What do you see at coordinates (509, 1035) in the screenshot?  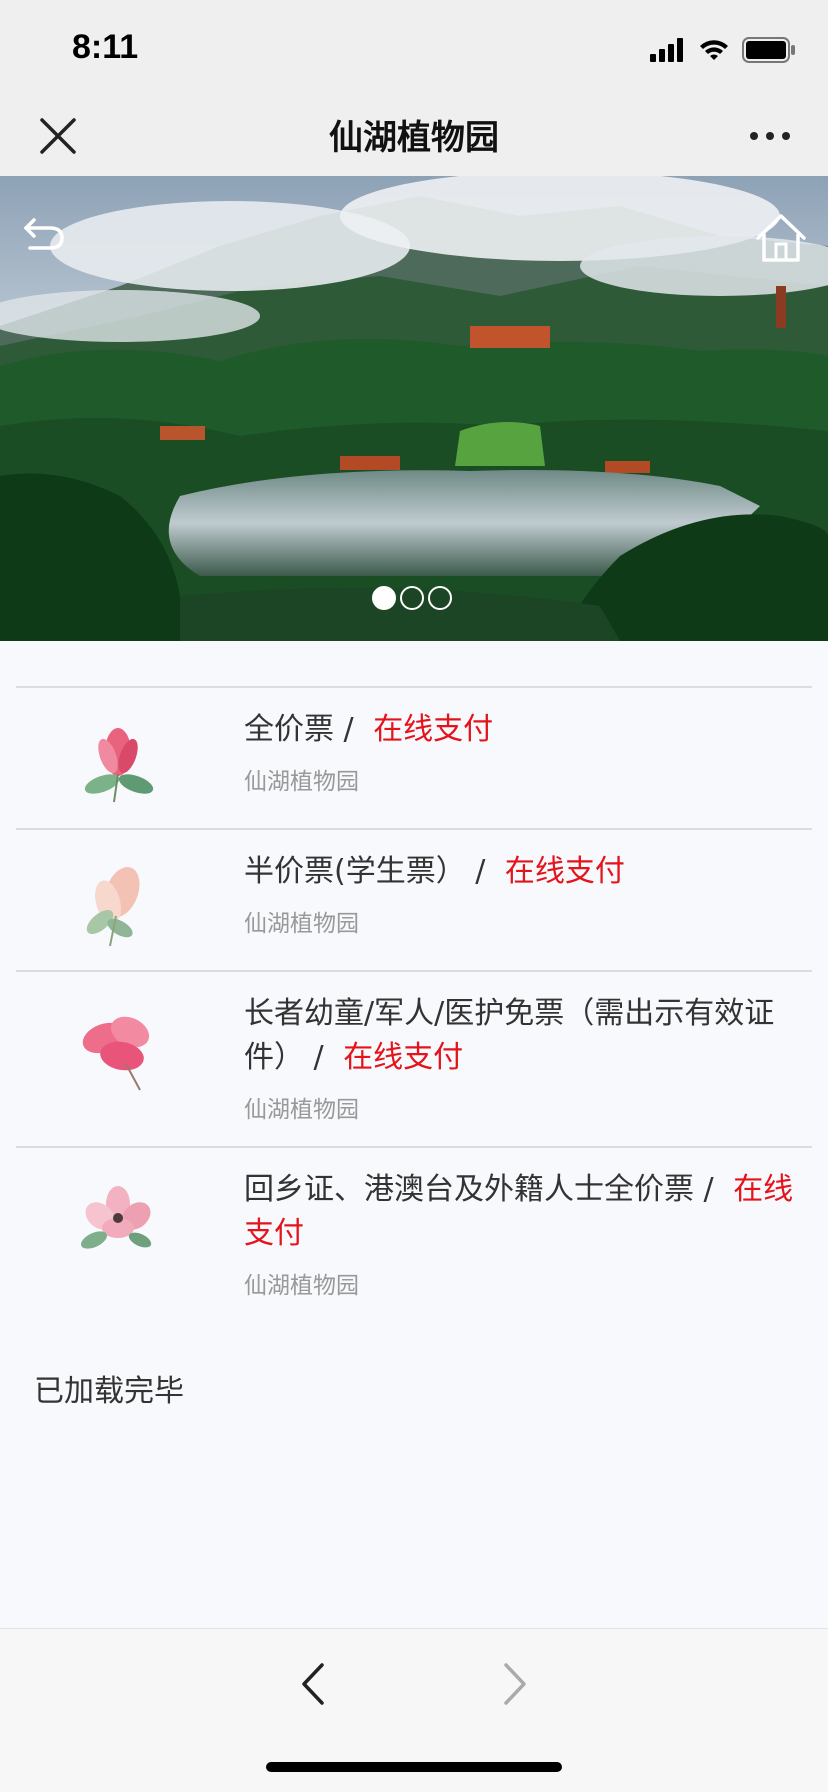 I see `ticket-title: 长者幼童/军人/医护免票（需出示有效证件） /` at bounding box center [509, 1035].